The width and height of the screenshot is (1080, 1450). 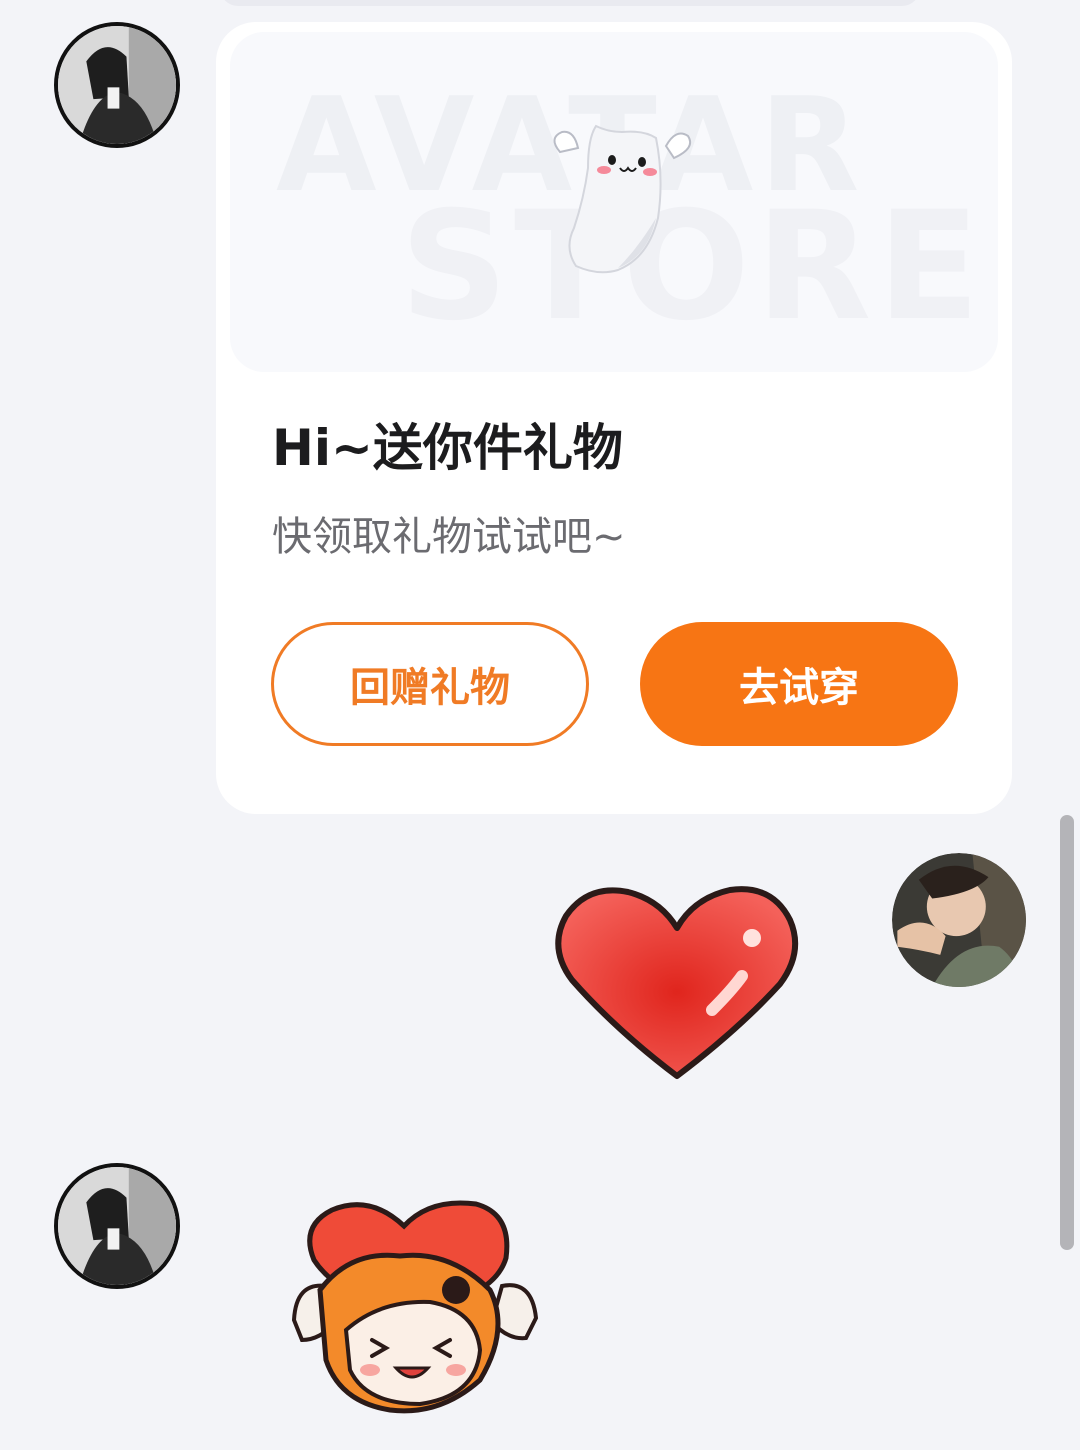 I want to click on gift-card-title: Hi~送你件礼物, so click(x=447, y=448).